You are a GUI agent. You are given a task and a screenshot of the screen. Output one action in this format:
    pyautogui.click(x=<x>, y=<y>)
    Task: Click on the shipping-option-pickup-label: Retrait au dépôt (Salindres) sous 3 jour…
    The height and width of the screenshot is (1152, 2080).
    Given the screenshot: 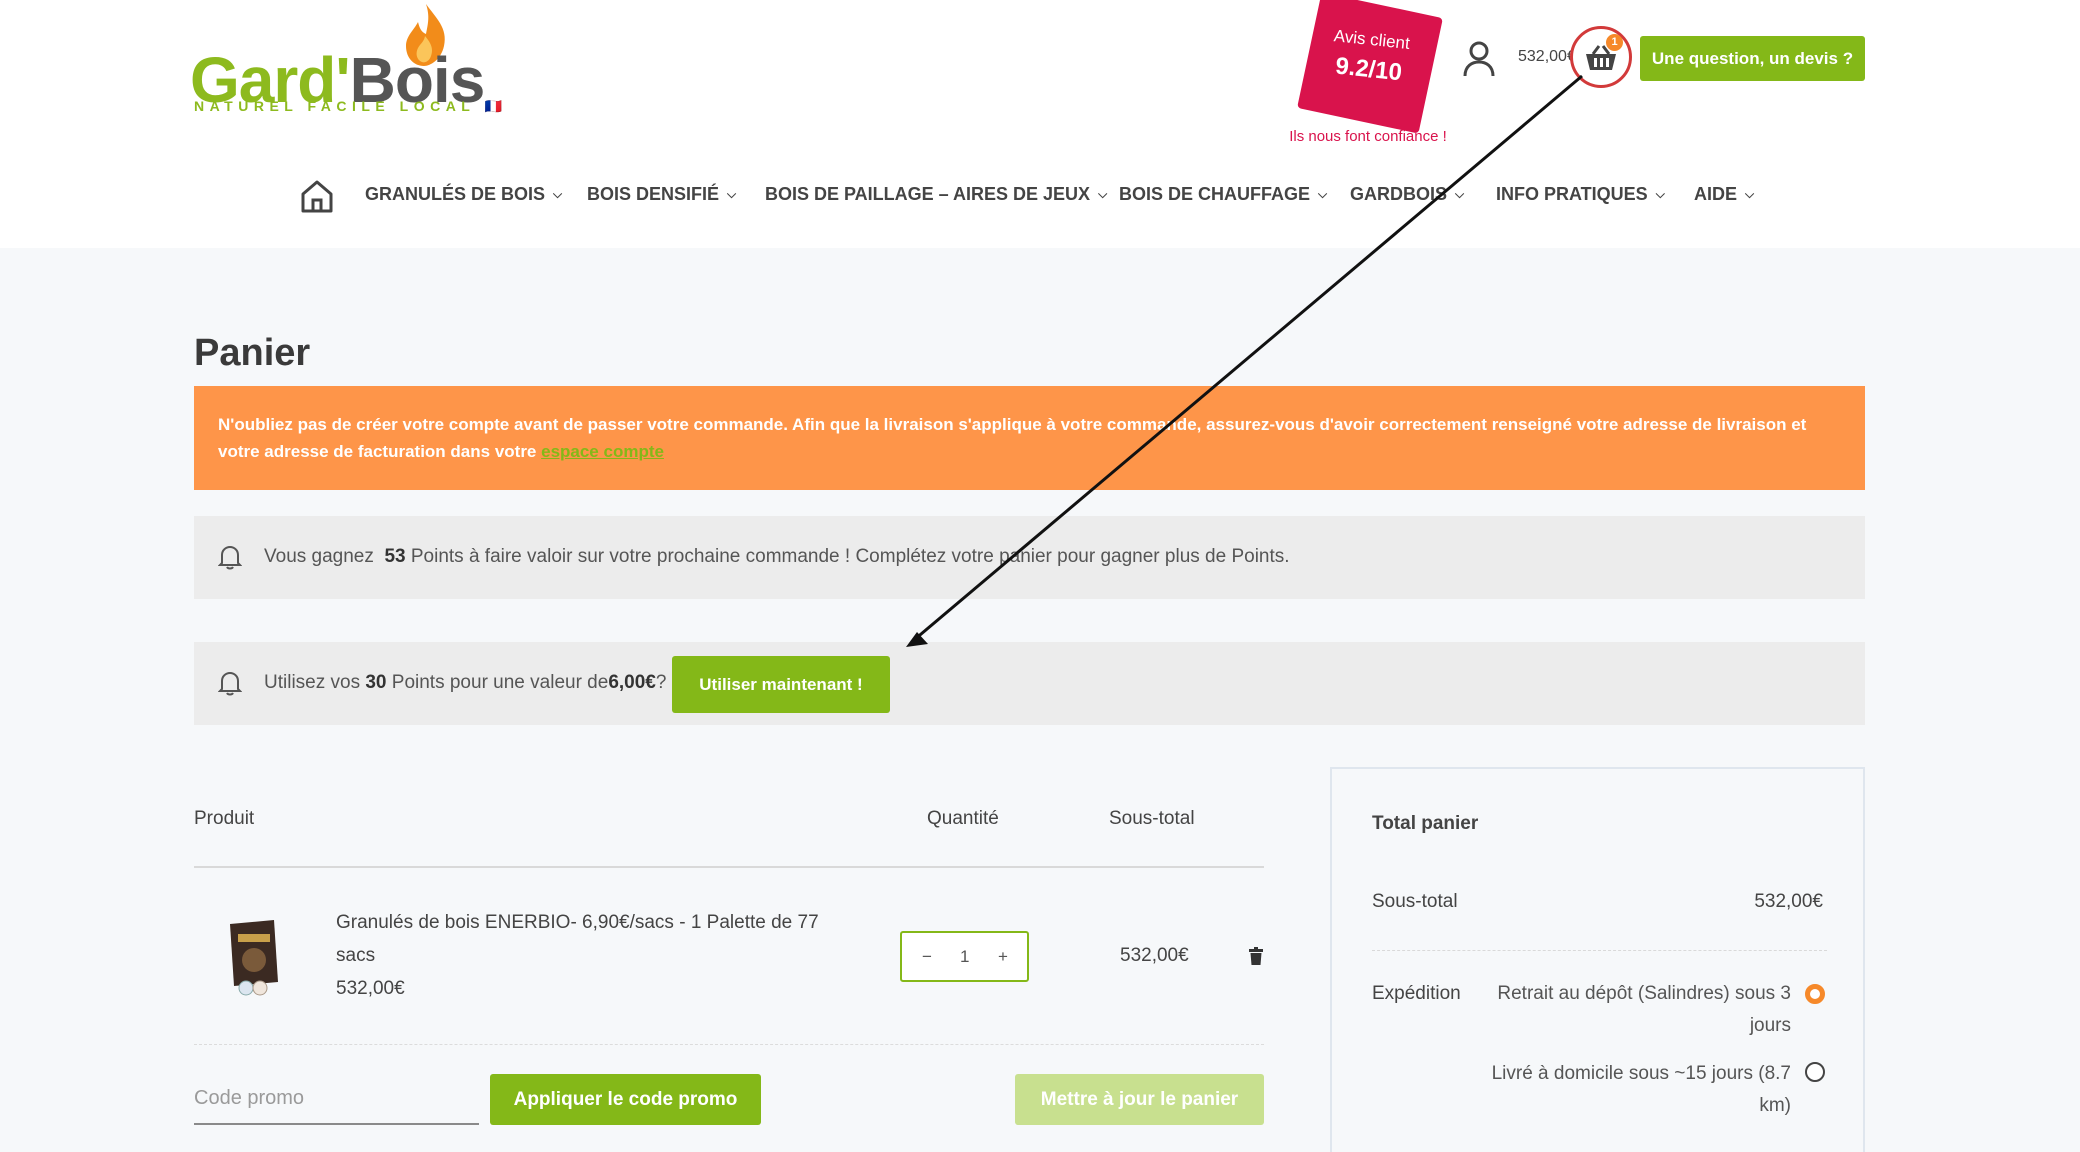 What is the action you would take?
    pyautogui.click(x=1641, y=1010)
    